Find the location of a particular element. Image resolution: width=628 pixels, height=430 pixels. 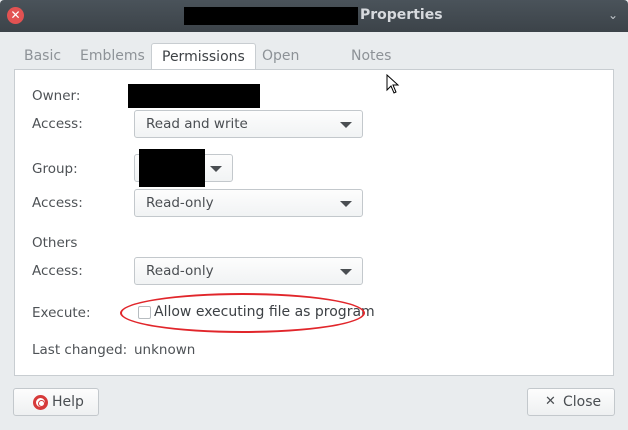

tab-notes: Notes is located at coordinates (371, 56).